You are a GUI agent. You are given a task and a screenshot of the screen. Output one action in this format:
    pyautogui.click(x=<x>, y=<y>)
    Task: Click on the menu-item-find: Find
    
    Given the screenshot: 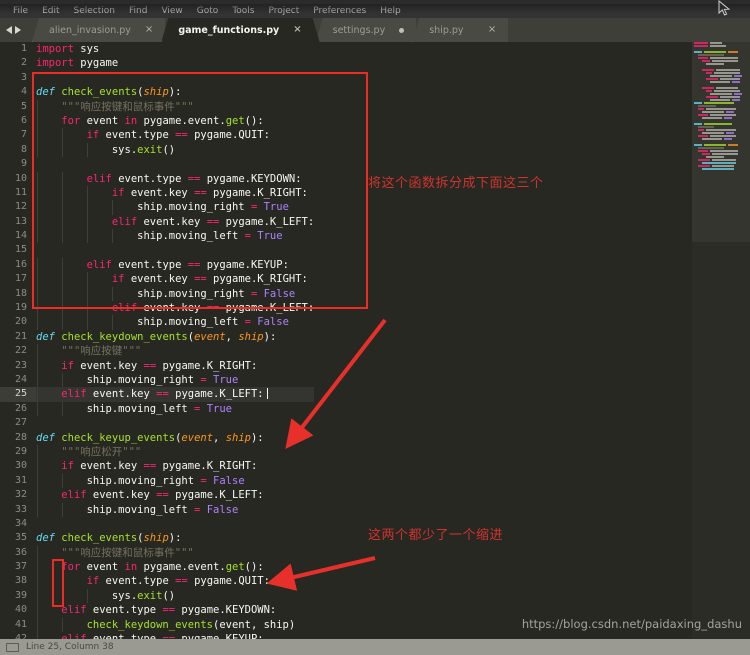 What is the action you would take?
    pyautogui.click(x=138, y=11)
    